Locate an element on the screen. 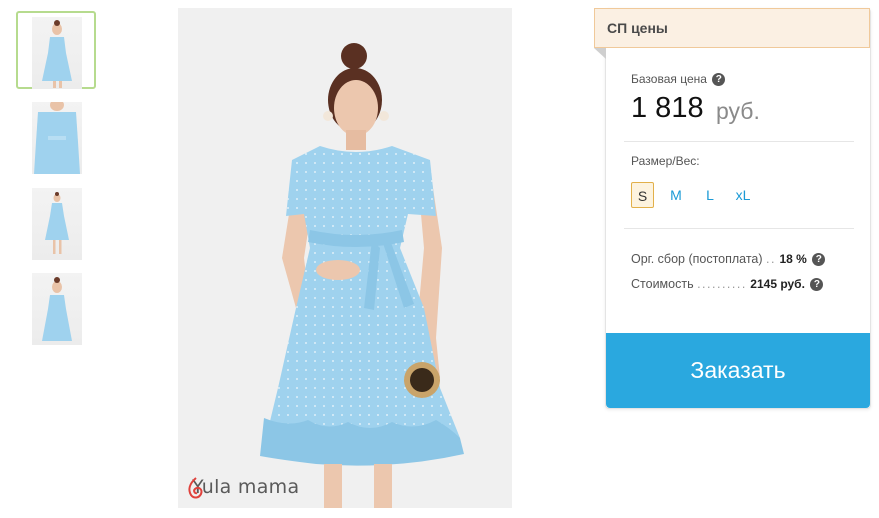 This screenshot has height=518, width=879. base-price-label-text: Базовая цена is located at coordinates (669, 79).